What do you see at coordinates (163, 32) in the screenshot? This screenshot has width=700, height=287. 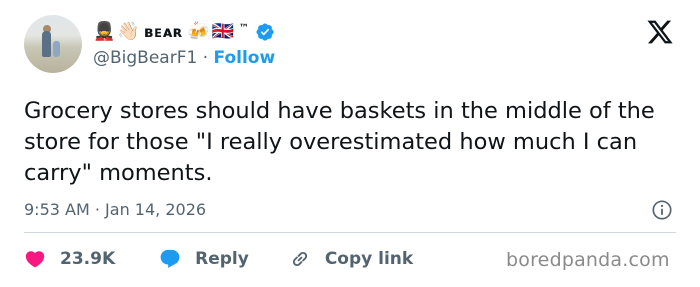 I see `author-display-name: ʙᴇᴀʀ` at bounding box center [163, 32].